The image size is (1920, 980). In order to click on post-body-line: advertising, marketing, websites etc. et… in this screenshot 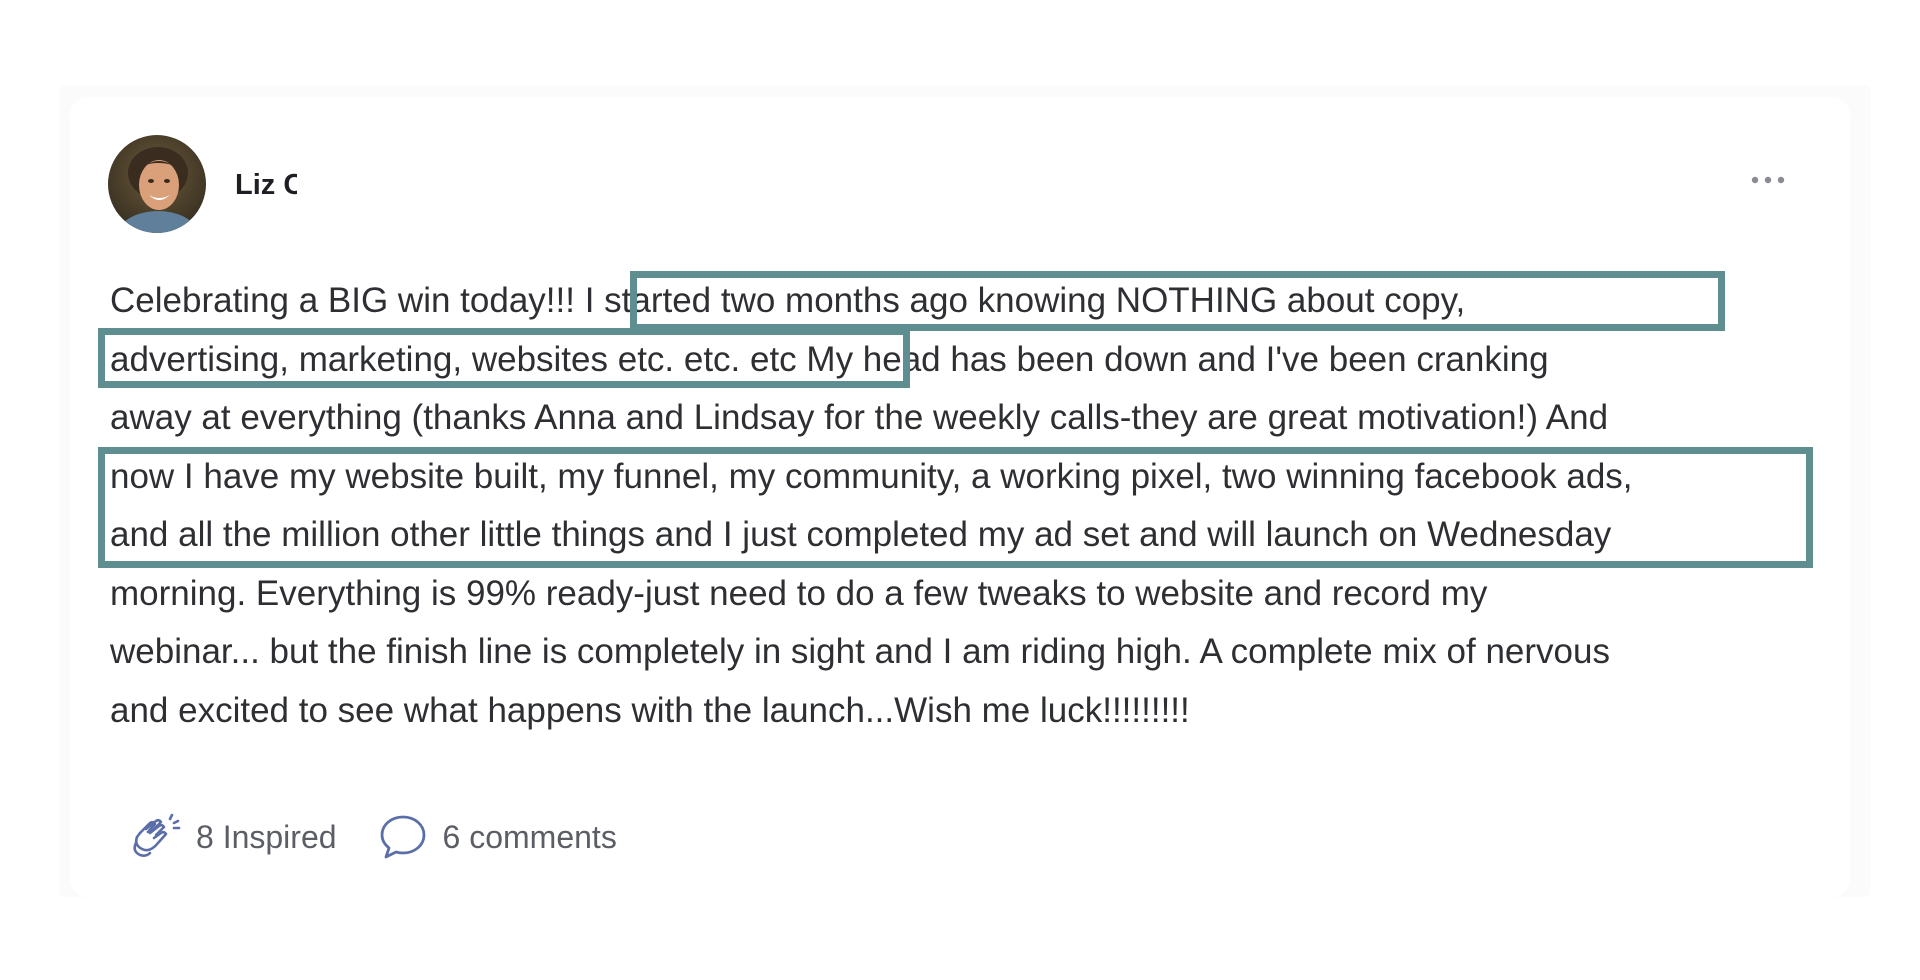, I will do `click(829, 359)`.